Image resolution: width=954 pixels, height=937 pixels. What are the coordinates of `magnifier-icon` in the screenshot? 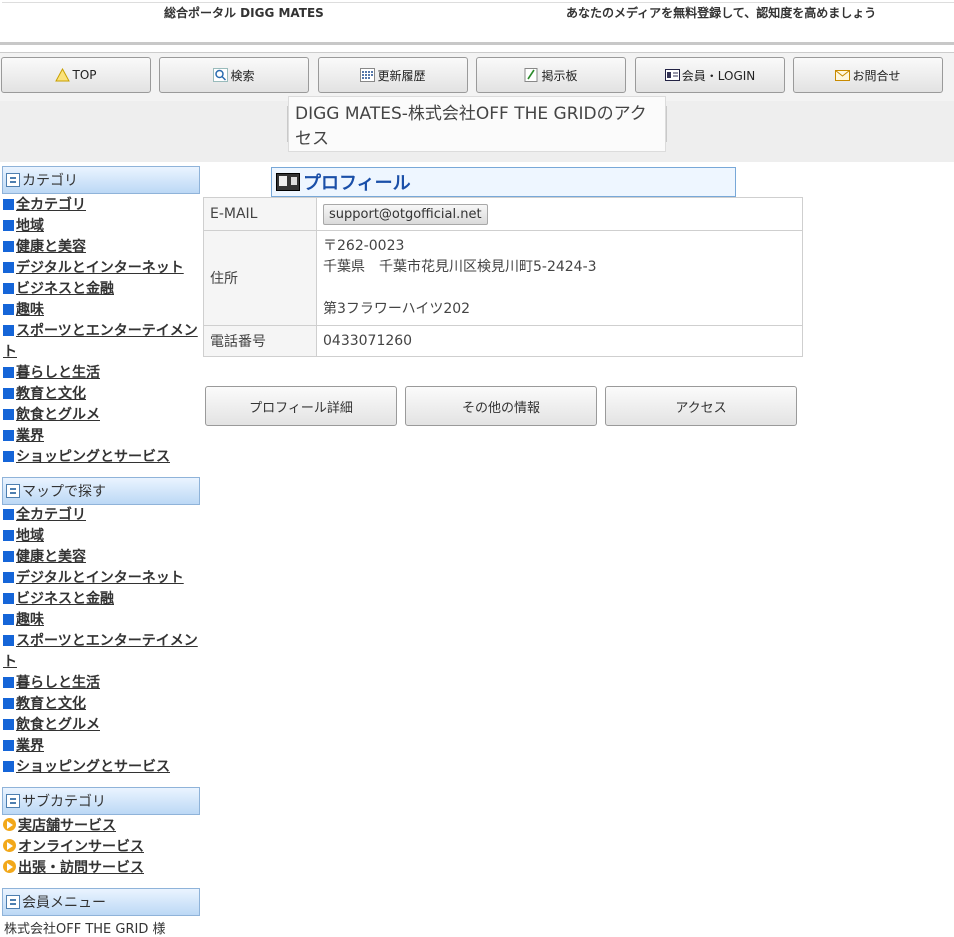 It's located at (221, 75).